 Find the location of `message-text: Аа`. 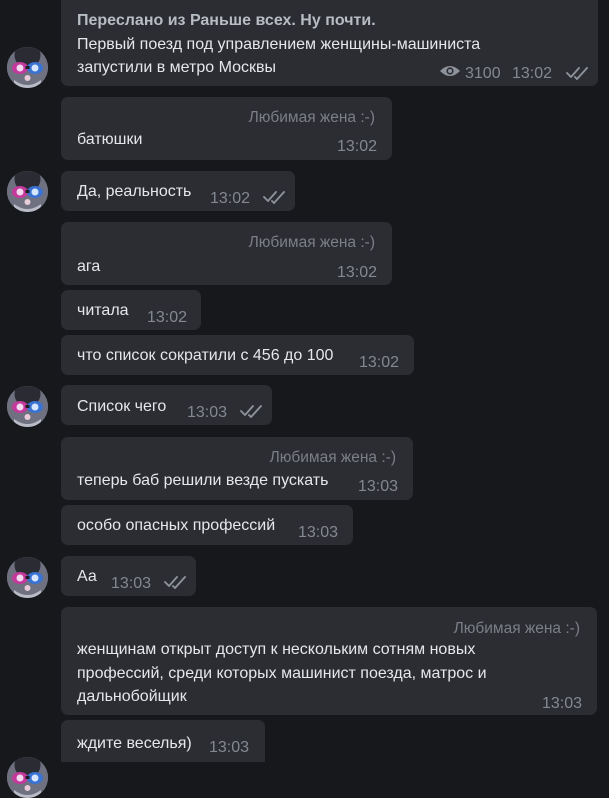

message-text: Аа is located at coordinates (87, 576).